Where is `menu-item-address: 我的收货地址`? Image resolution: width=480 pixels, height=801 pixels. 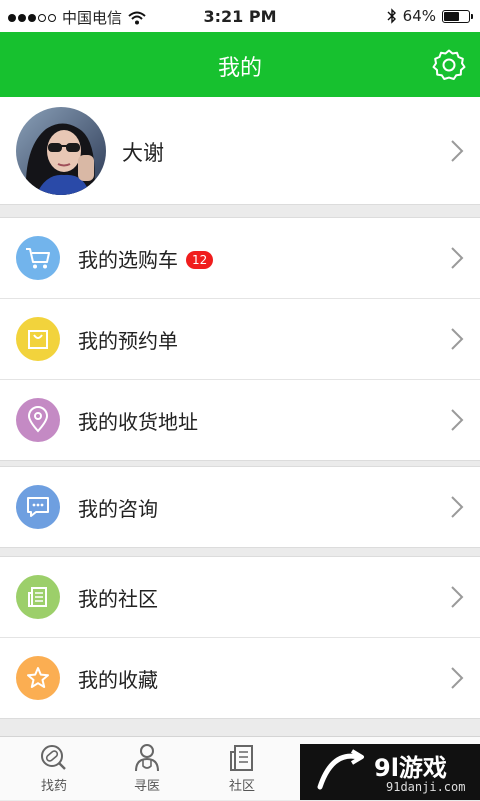
menu-item-address: 我的收货地址 is located at coordinates (240, 419).